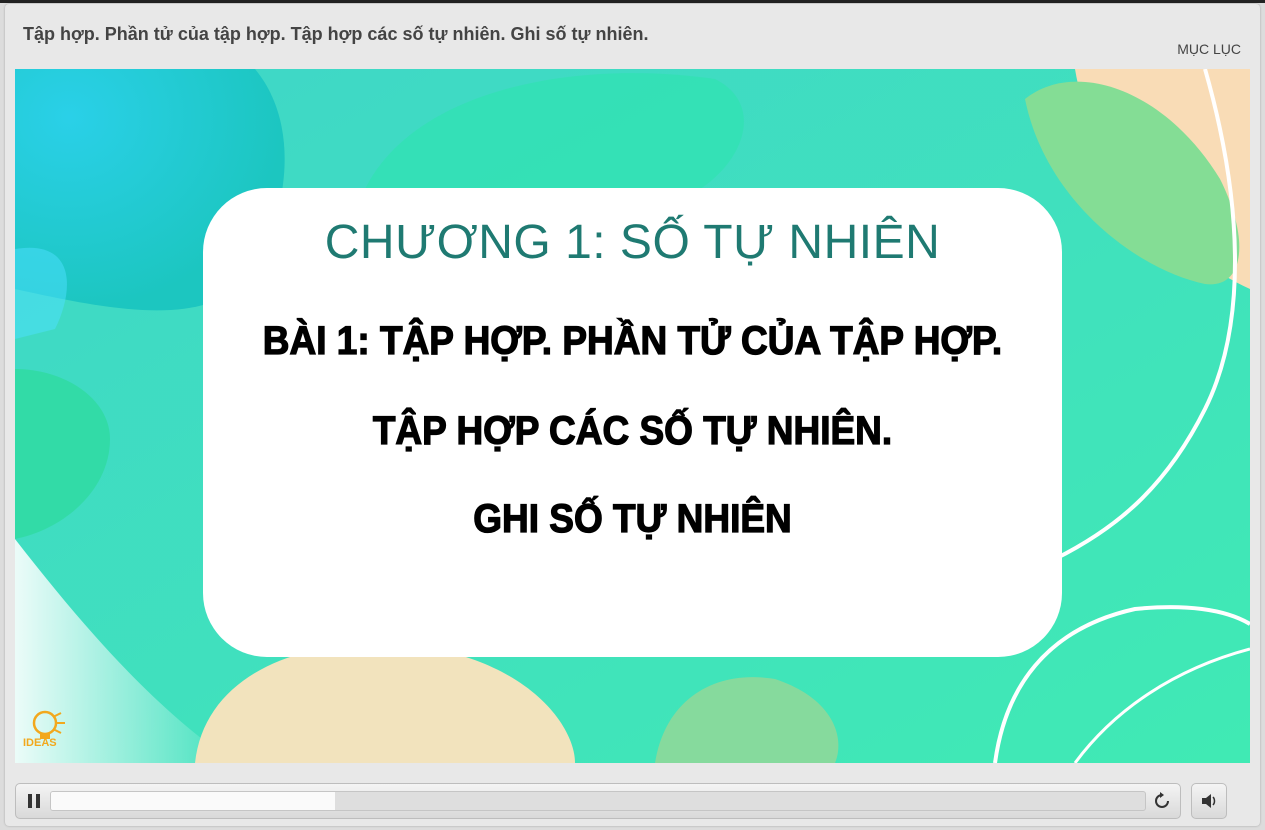 This screenshot has width=1265, height=830. What do you see at coordinates (1209, 49) in the screenshot?
I see `table-of-contents-button: MỤC LỤC` at bounding box center [1209, 49].